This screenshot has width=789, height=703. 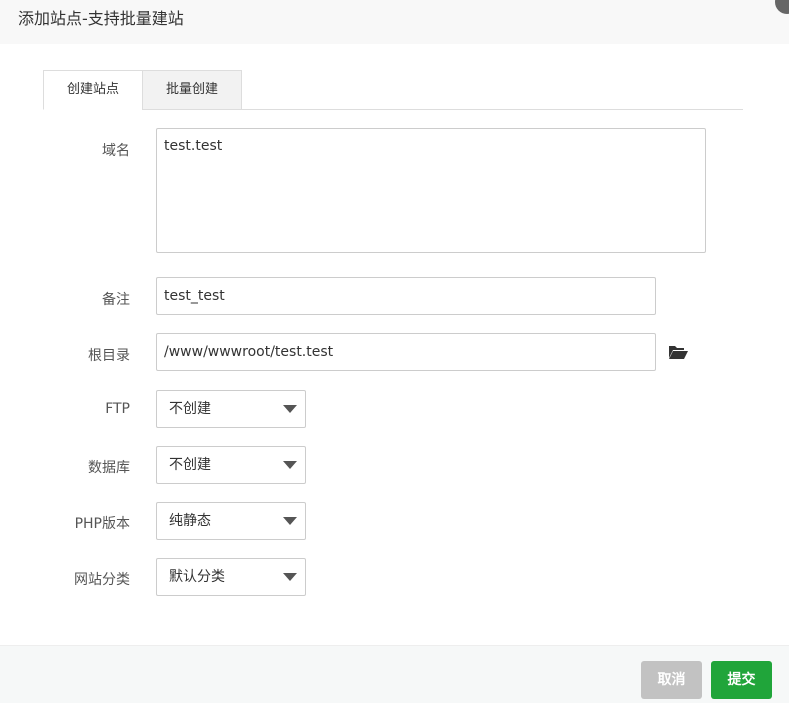 I want to click on folder-open-icon, so click(x=678, y=352).